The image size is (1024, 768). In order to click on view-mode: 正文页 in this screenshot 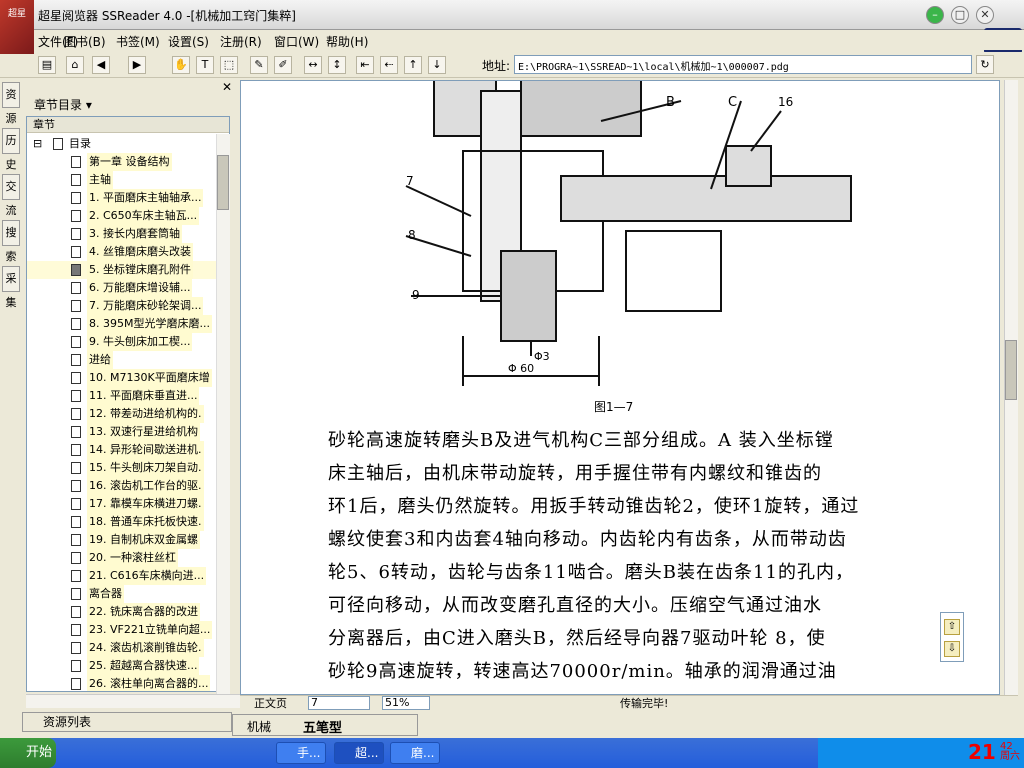, I will do `click(270, 704)`.